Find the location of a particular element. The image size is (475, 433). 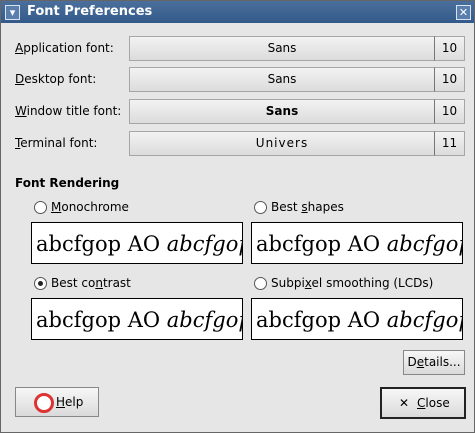

monochrome-preview: abcfgop AO abcfgop is located at coordinates (137, 243).